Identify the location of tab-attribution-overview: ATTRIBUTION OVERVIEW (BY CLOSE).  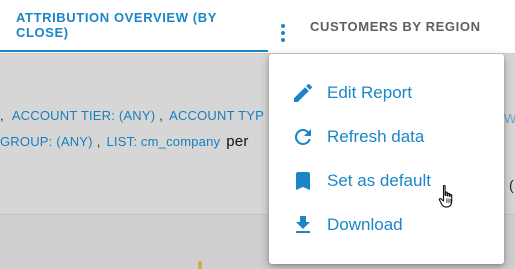
(134, 26).